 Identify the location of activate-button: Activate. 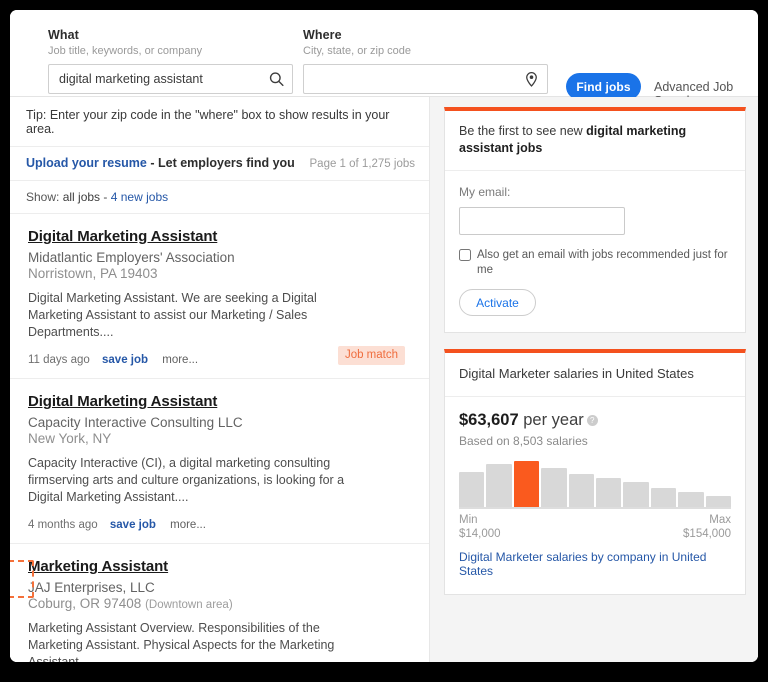
(497, 302).